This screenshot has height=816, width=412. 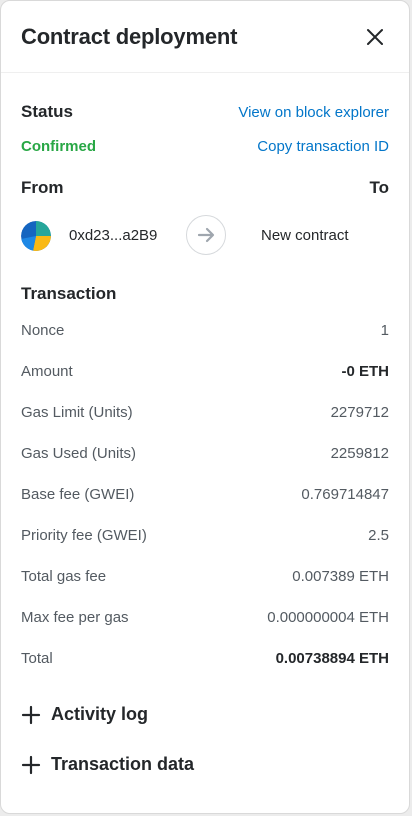 I want to click on tx-row-value: 0.000000004 ETH, so click(x=328, y=617).